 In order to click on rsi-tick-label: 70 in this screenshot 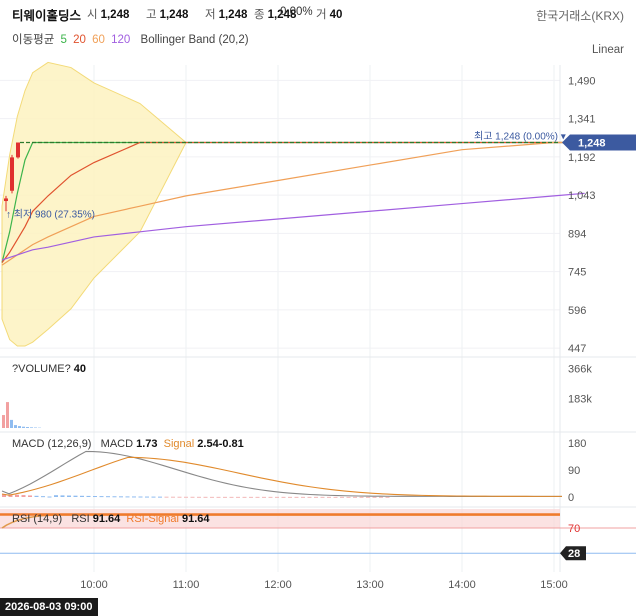, I will do `click(574, 529)`.